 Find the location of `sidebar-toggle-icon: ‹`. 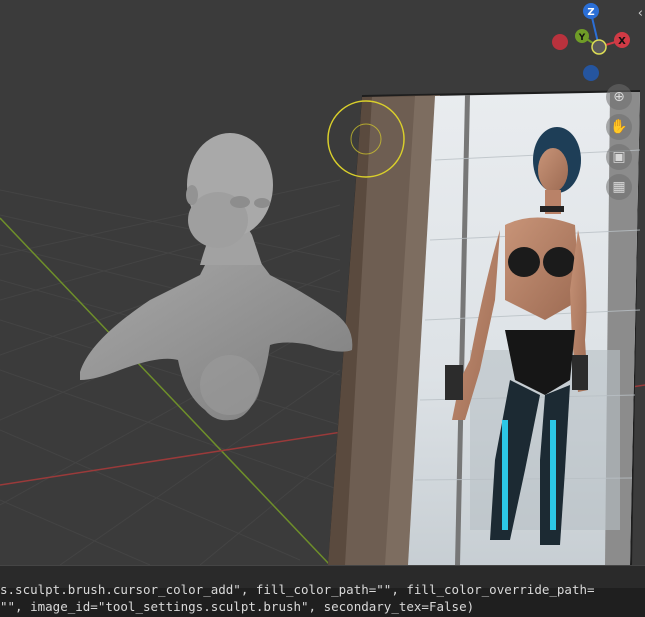

sidebar-toggle-icon: ‹ is located at coordinates (640, 13).